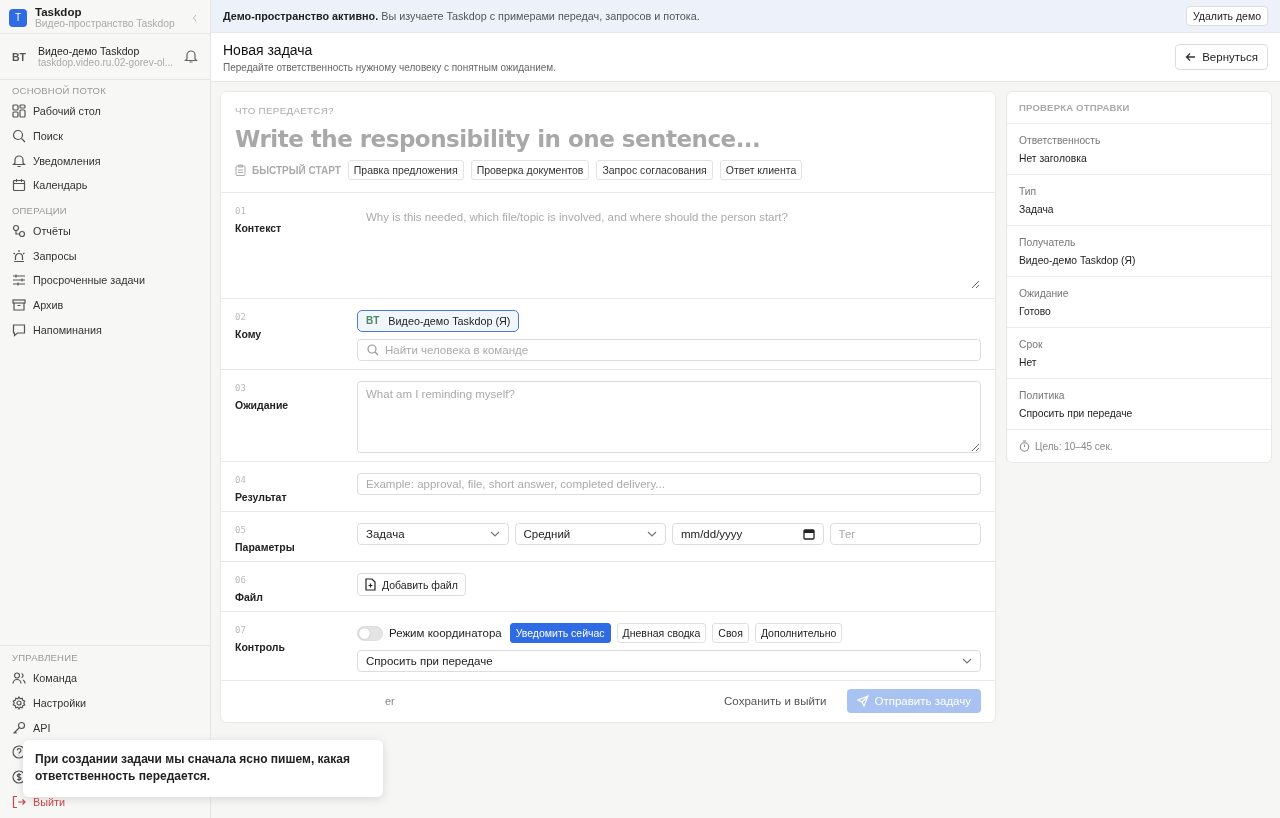 The width and height of the screenshot is (1280, 818). What do you see at coordinates (105, 231) in the screenshot?
I see `nav-item: Отчёты` at bounding box center [105, 231].